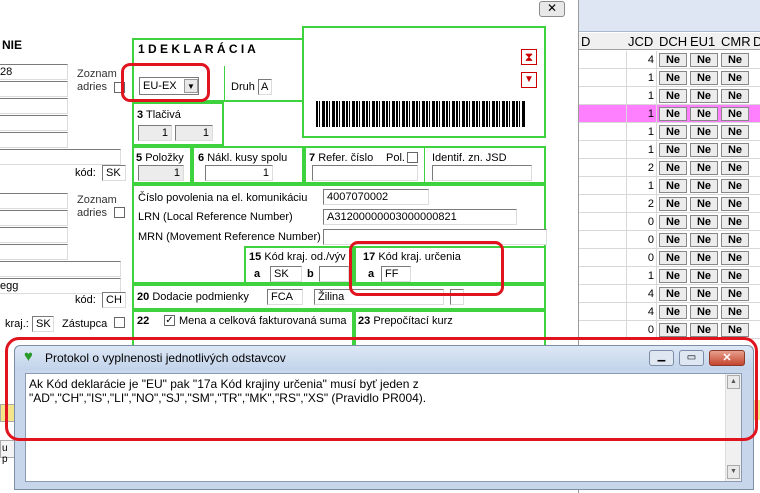 The height and width of the screenshot is (493, 760). What do you see at coordinates (702, 41) in the screenshot?
I see `header-eu1: EU1` at bounding box center [702, 41].